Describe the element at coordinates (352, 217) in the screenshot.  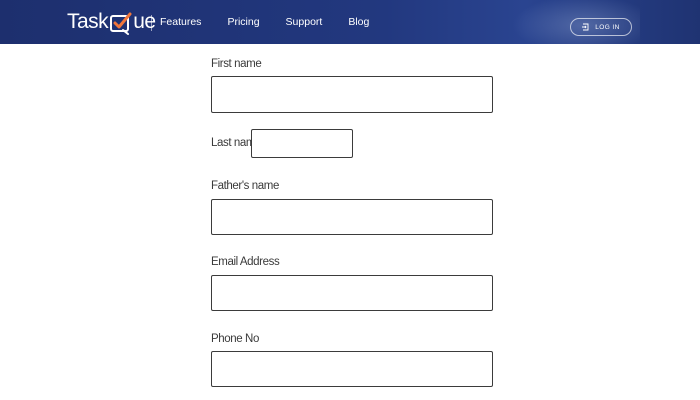
I see `fathers-name-input` at that location.